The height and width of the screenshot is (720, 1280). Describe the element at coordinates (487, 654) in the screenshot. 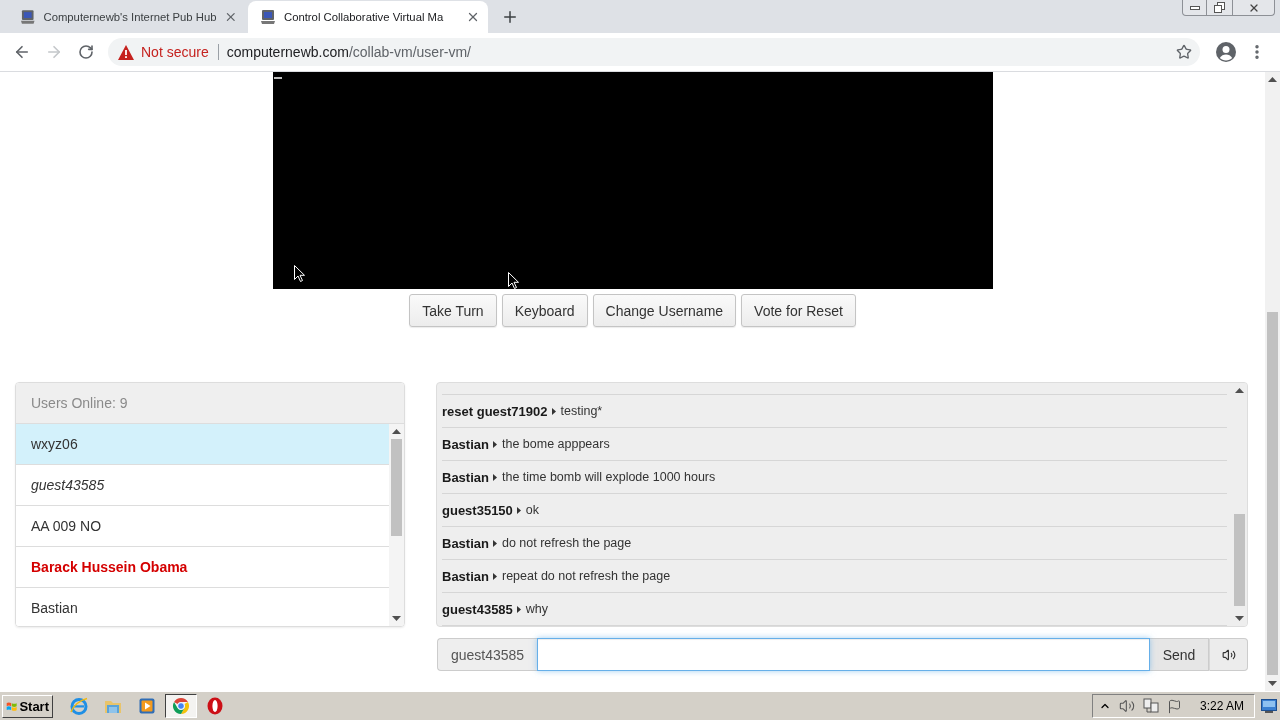

I see `username-label: guest43585` at that location.